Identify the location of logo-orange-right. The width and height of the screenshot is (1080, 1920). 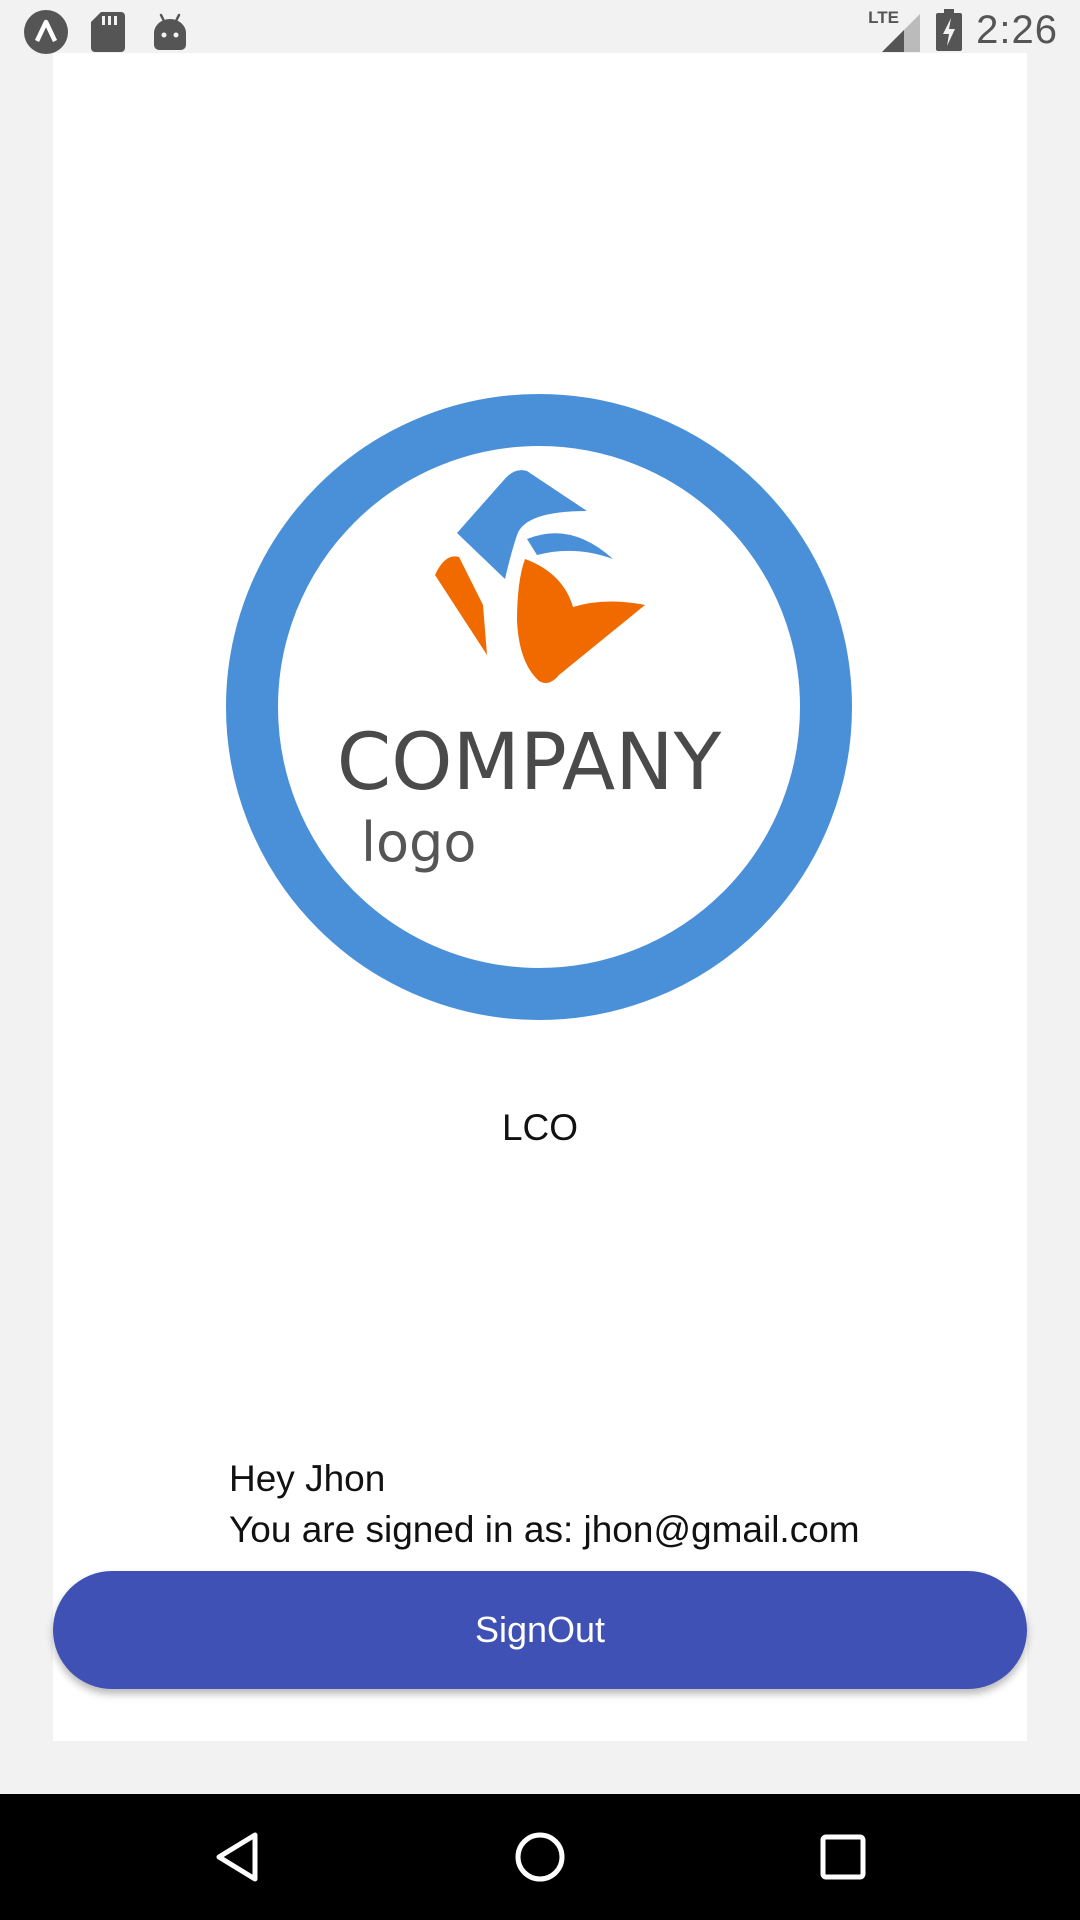
(581, 621).